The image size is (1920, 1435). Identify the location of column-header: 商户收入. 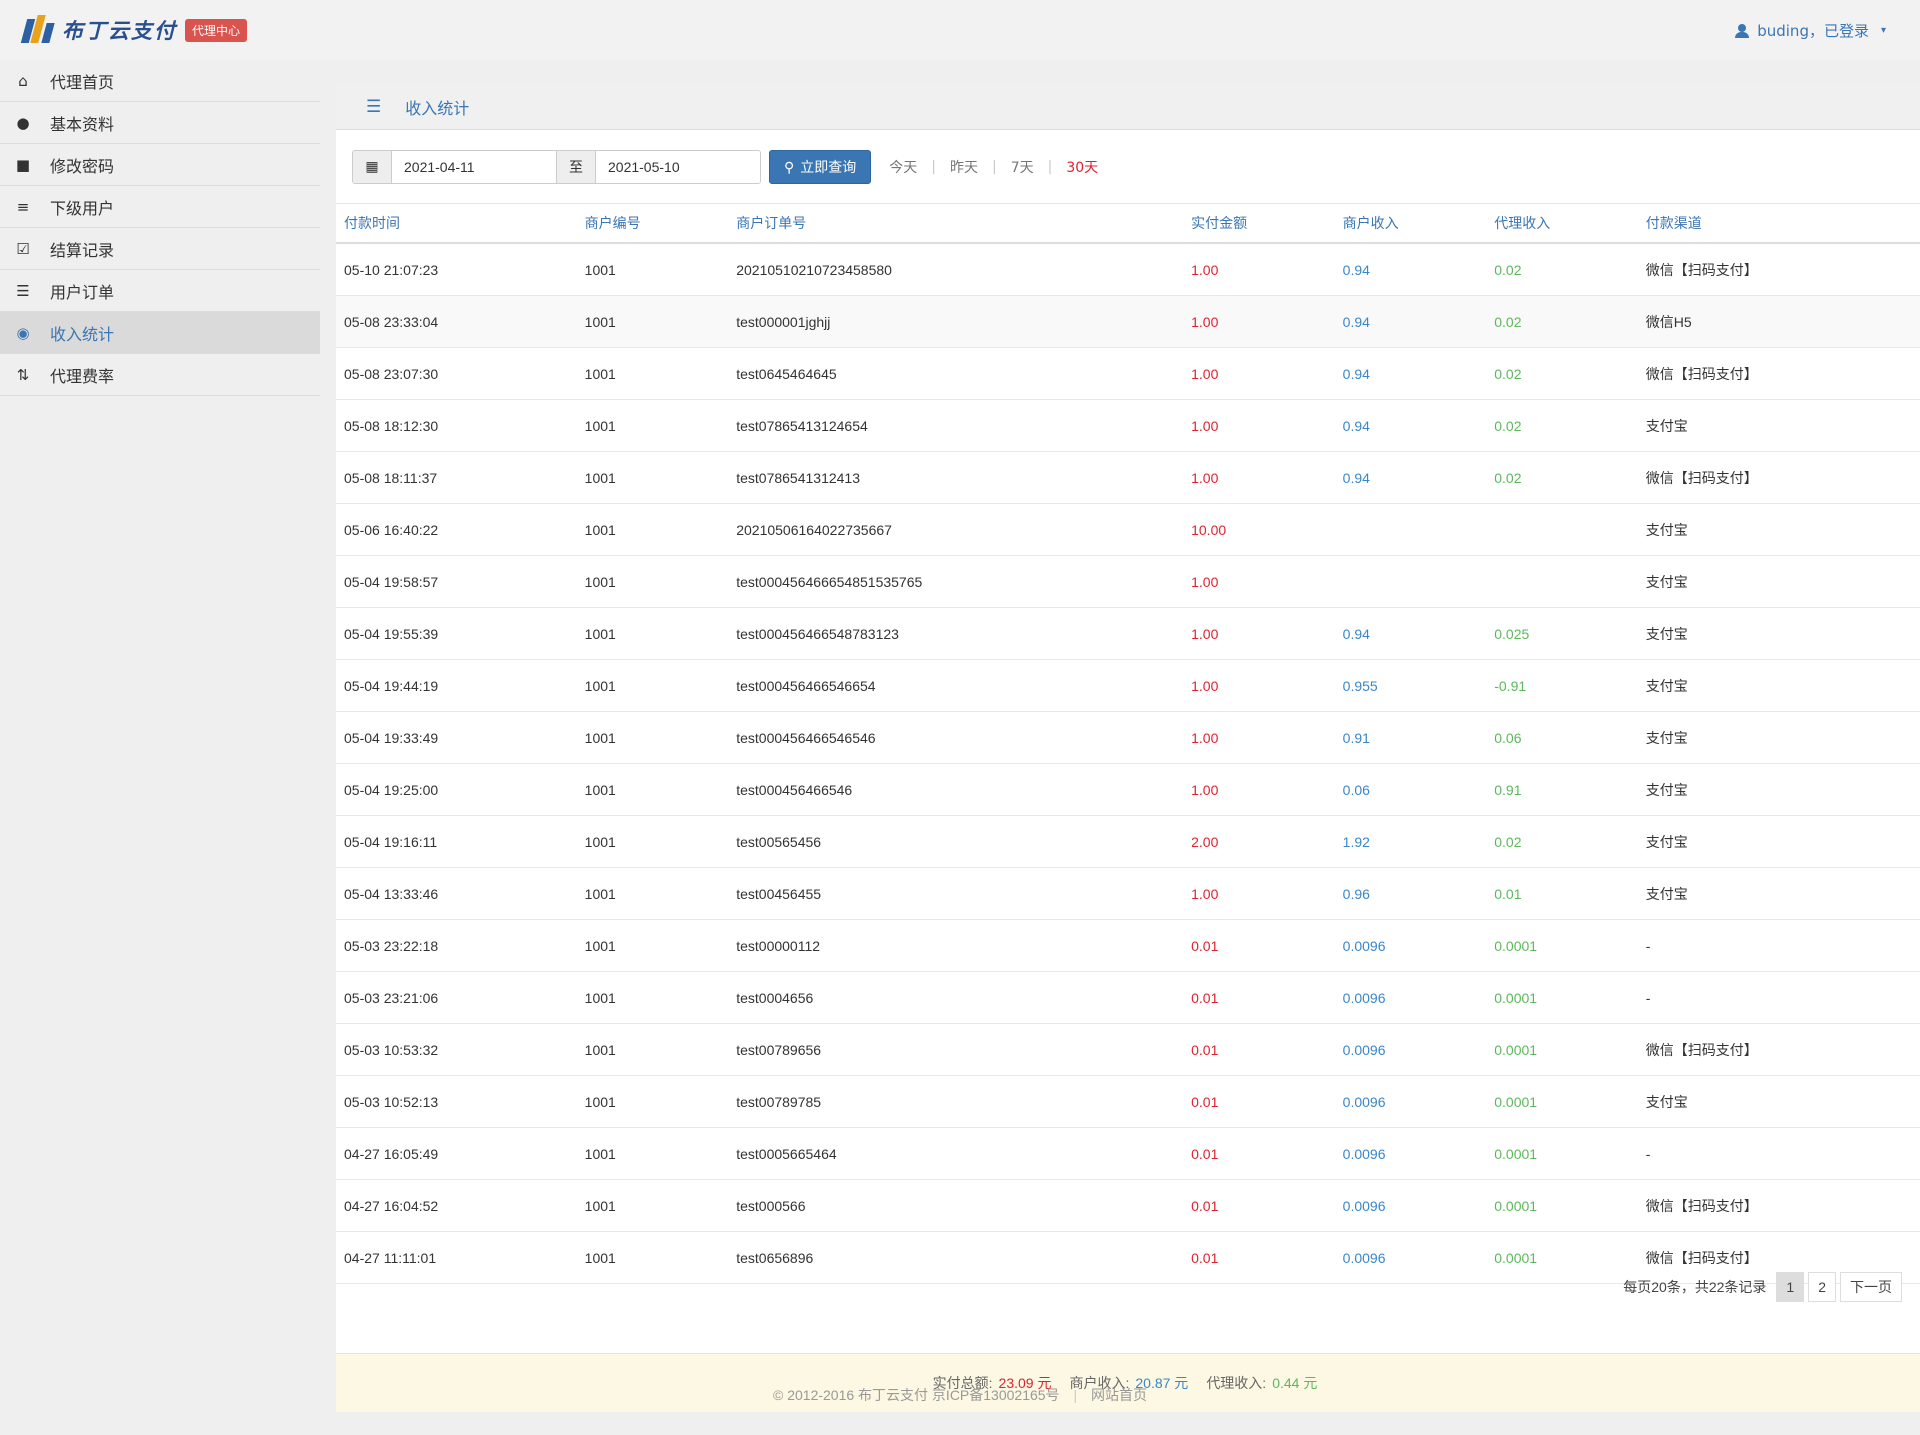
(1410, 223).